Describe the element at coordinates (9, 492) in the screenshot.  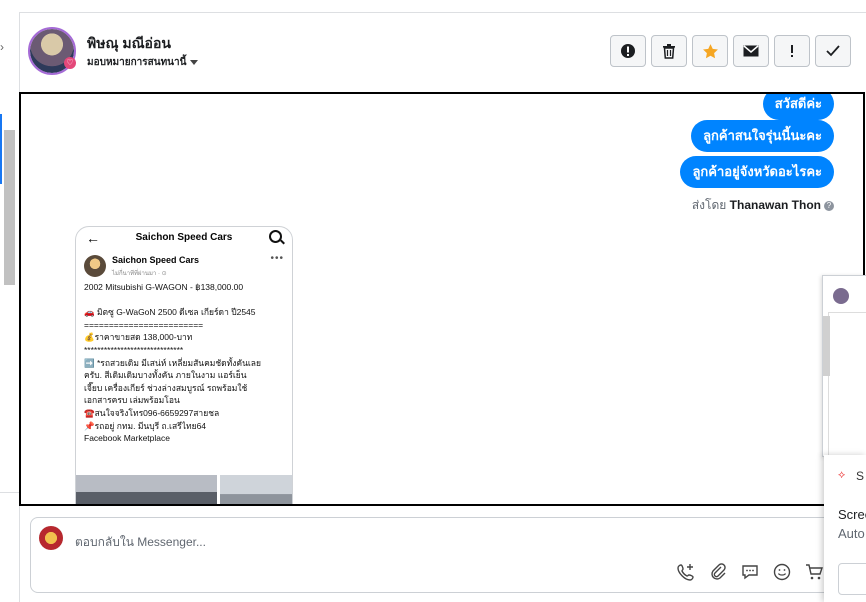
I see `divider` at that location.